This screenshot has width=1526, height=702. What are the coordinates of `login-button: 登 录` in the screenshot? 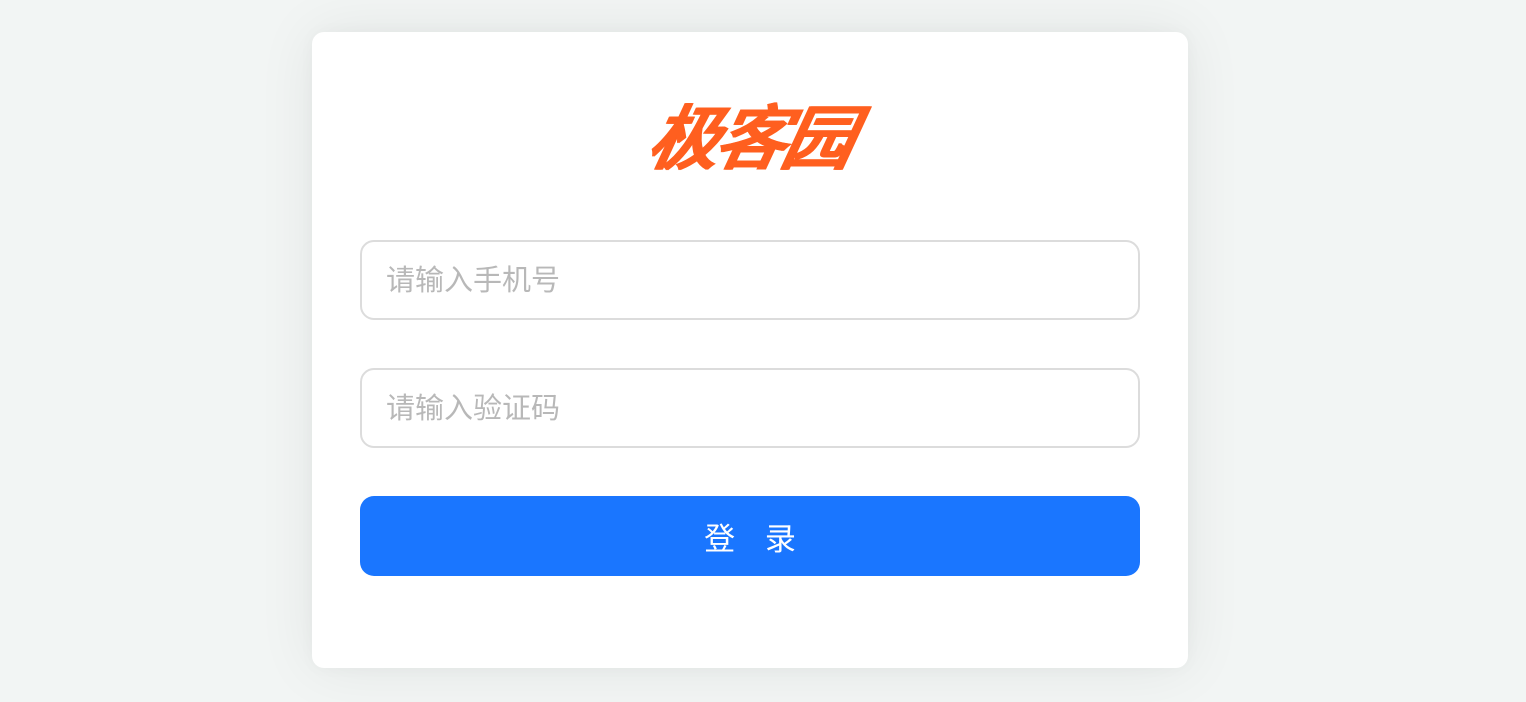 It's located at (750, 536).